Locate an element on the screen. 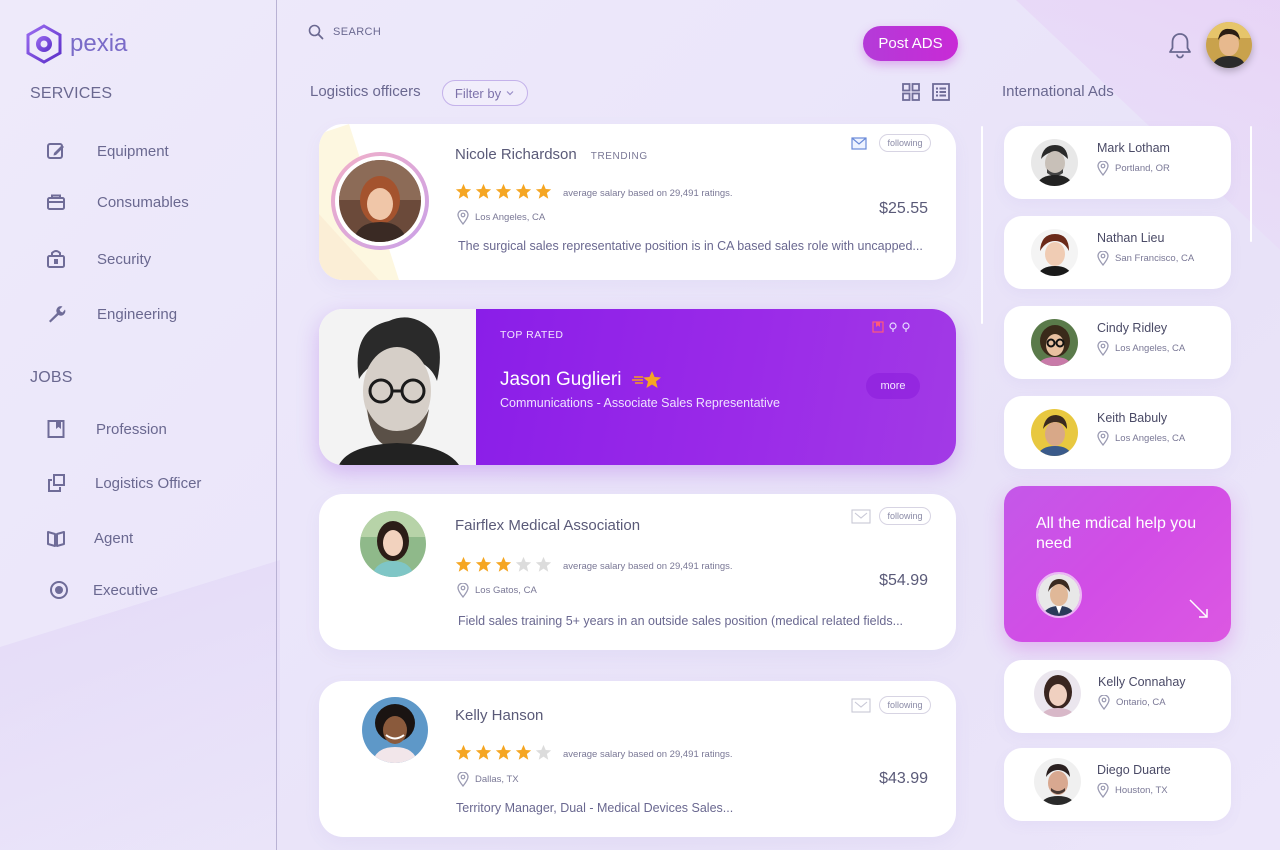  featured-actions is located at coordinates (891, 327).